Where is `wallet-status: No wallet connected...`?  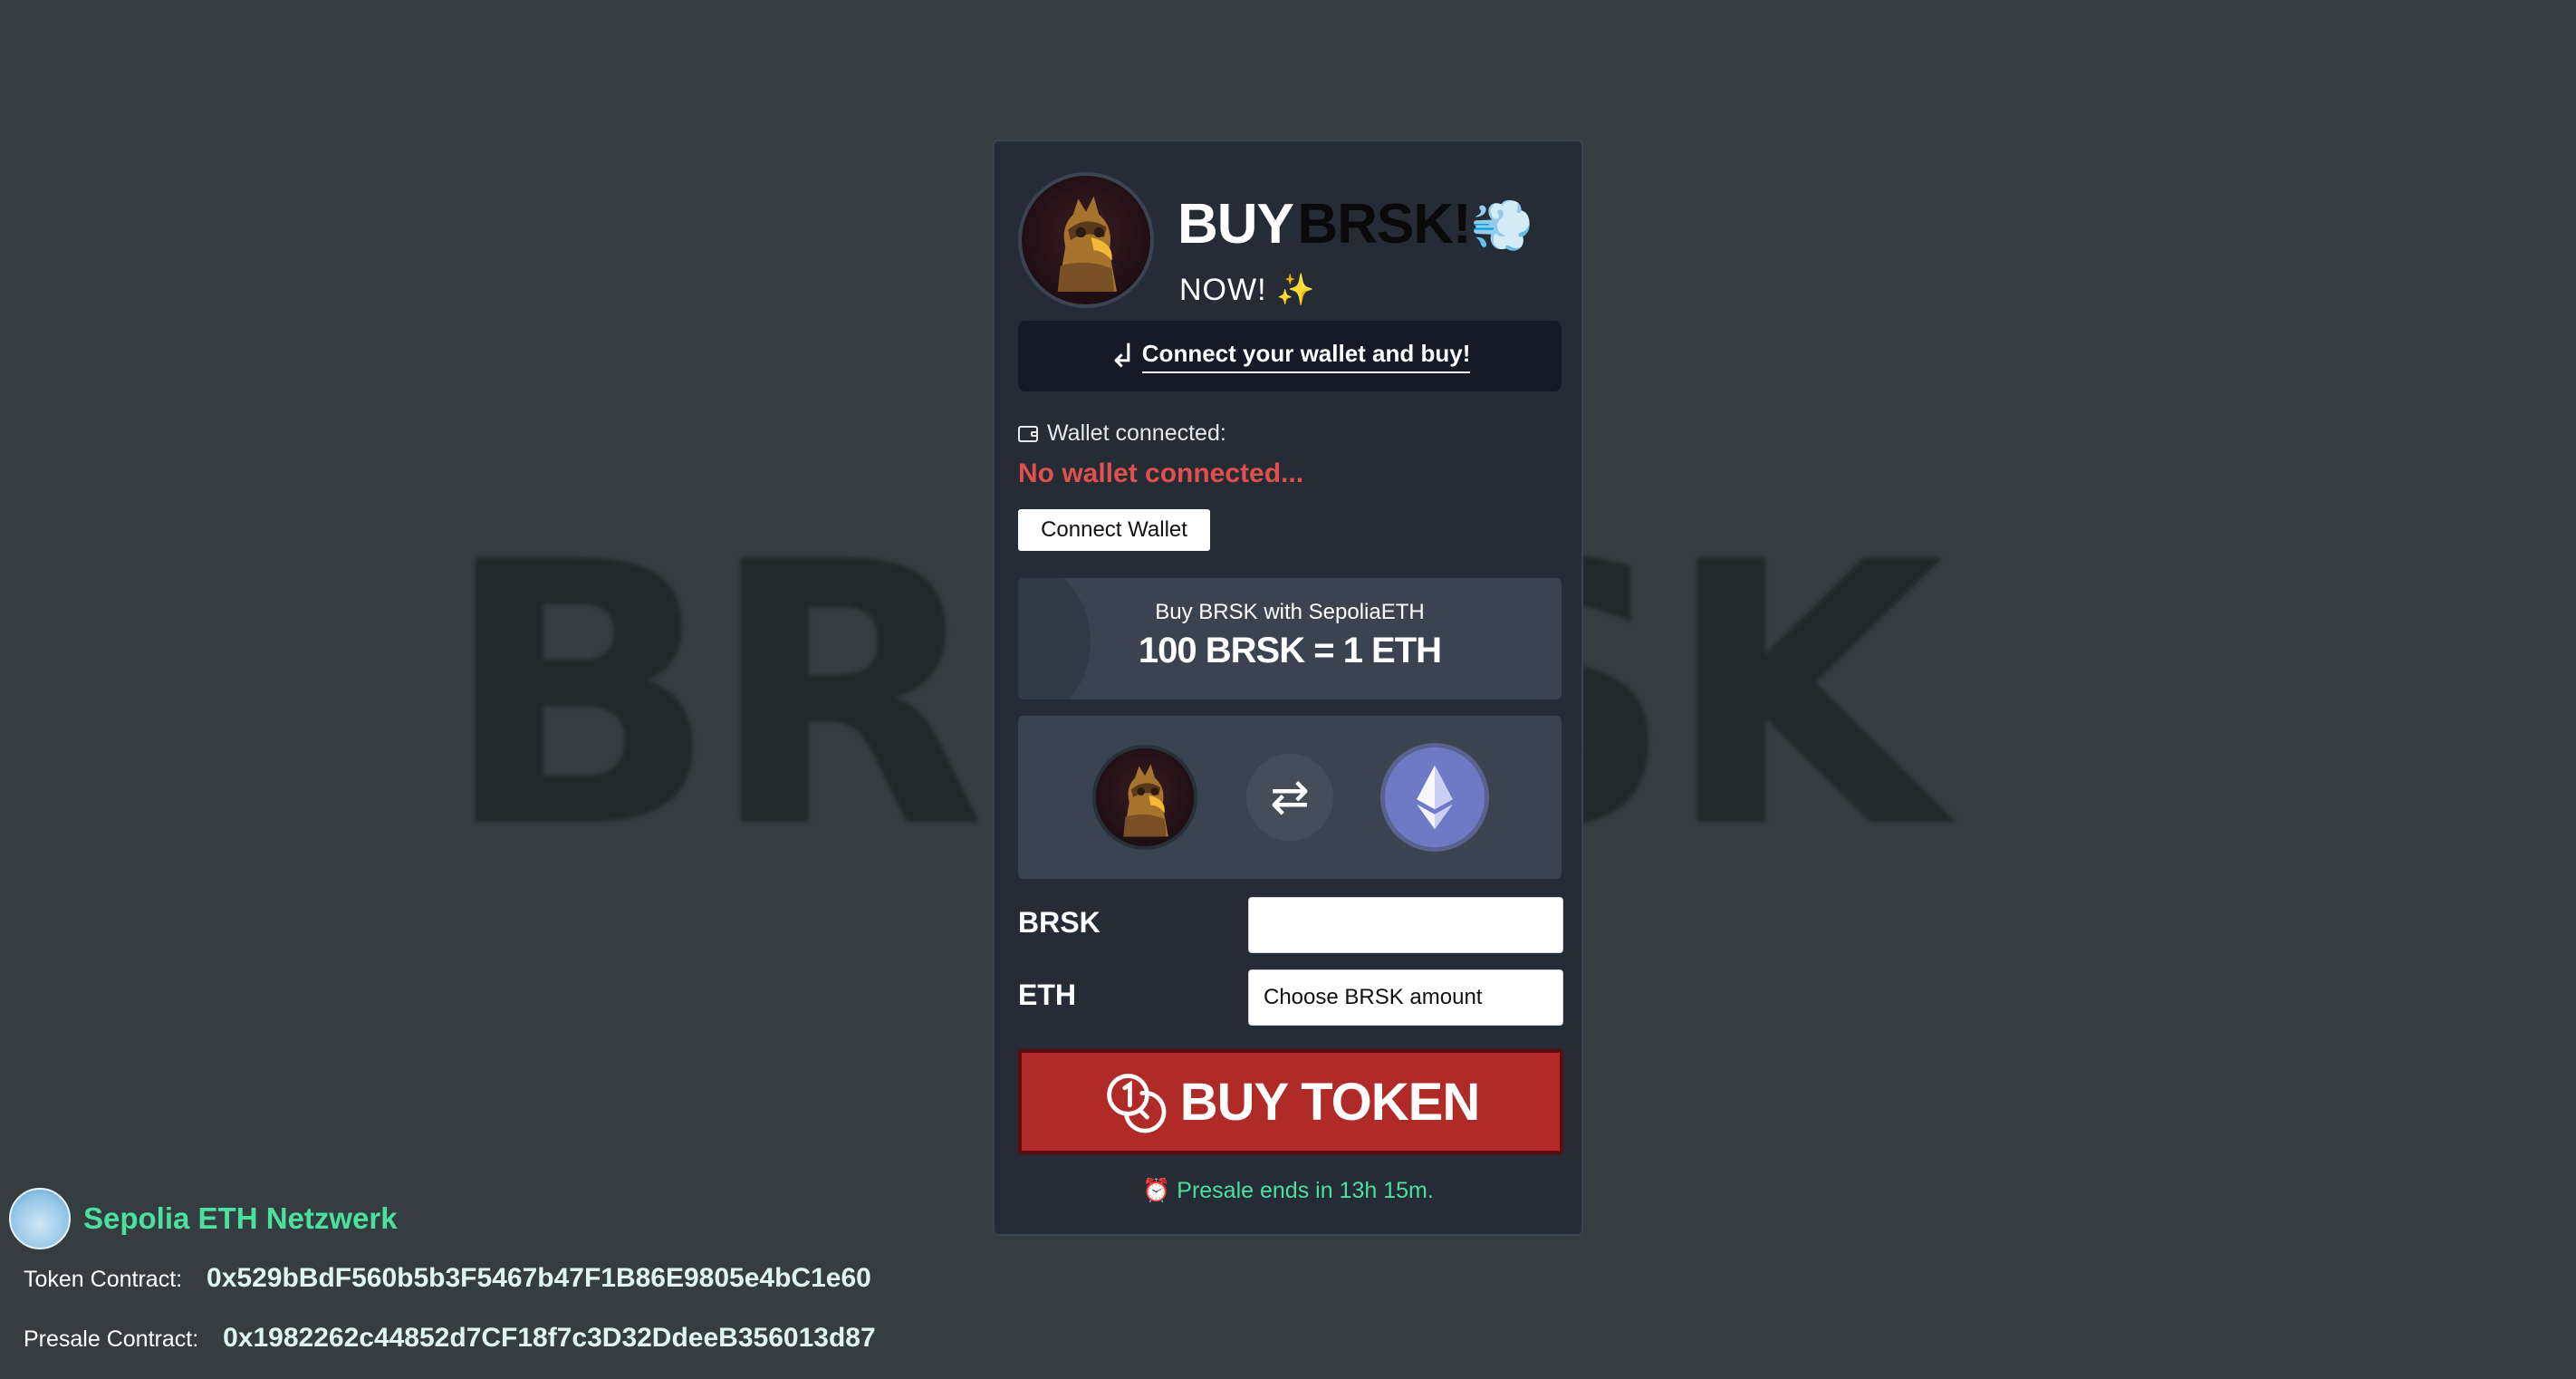
wallet-status: No wallet connected... is located at coordinates (1161, 473).